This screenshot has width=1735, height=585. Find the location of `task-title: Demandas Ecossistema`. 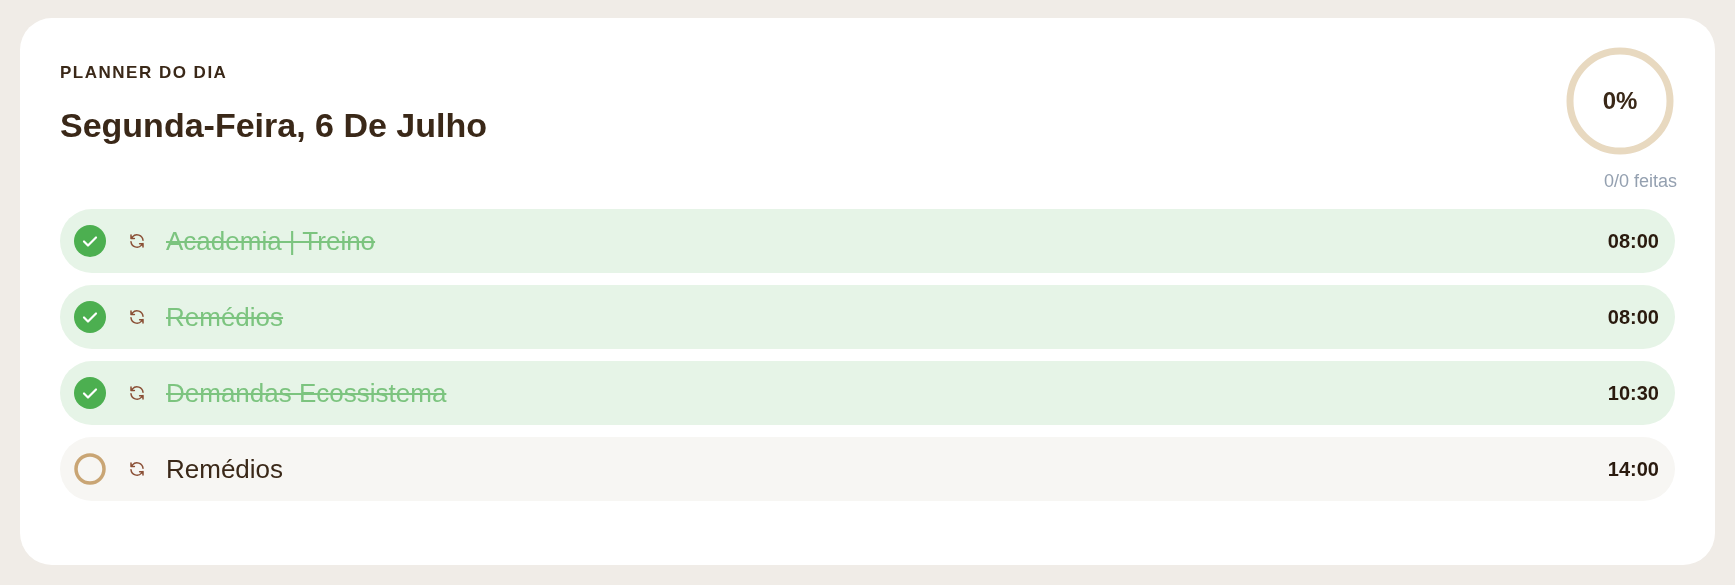

task-title: Demandas Ecossistema is located at coordinates (307, 393).